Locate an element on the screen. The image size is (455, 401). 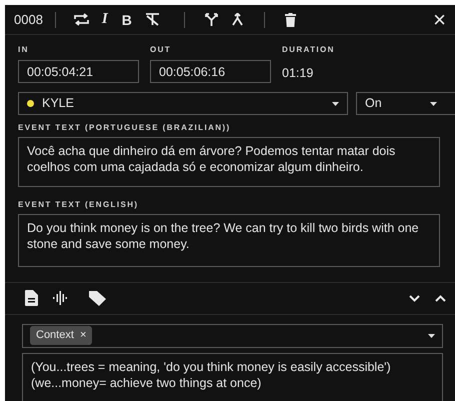
field-label: EVENT TEXT (PORTUGUESE (BRAZILIAN)) is located at coordinates (125, 128).